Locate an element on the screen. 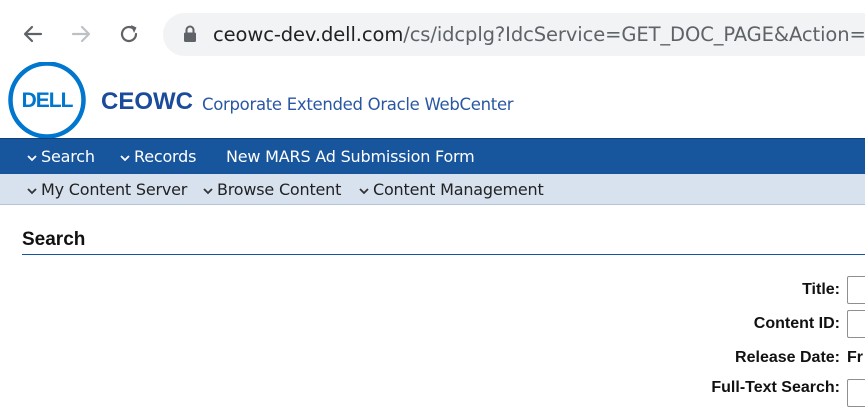  url-host: ceowc-dev.dell.com is located at coordinates (308, 34).